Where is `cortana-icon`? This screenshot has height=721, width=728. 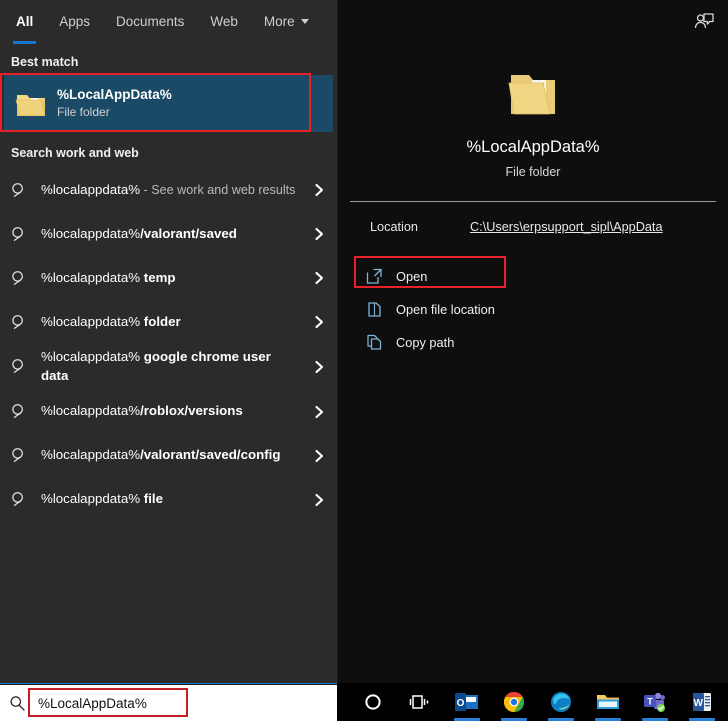 cortana-icon is located at coordinates (373, 702).